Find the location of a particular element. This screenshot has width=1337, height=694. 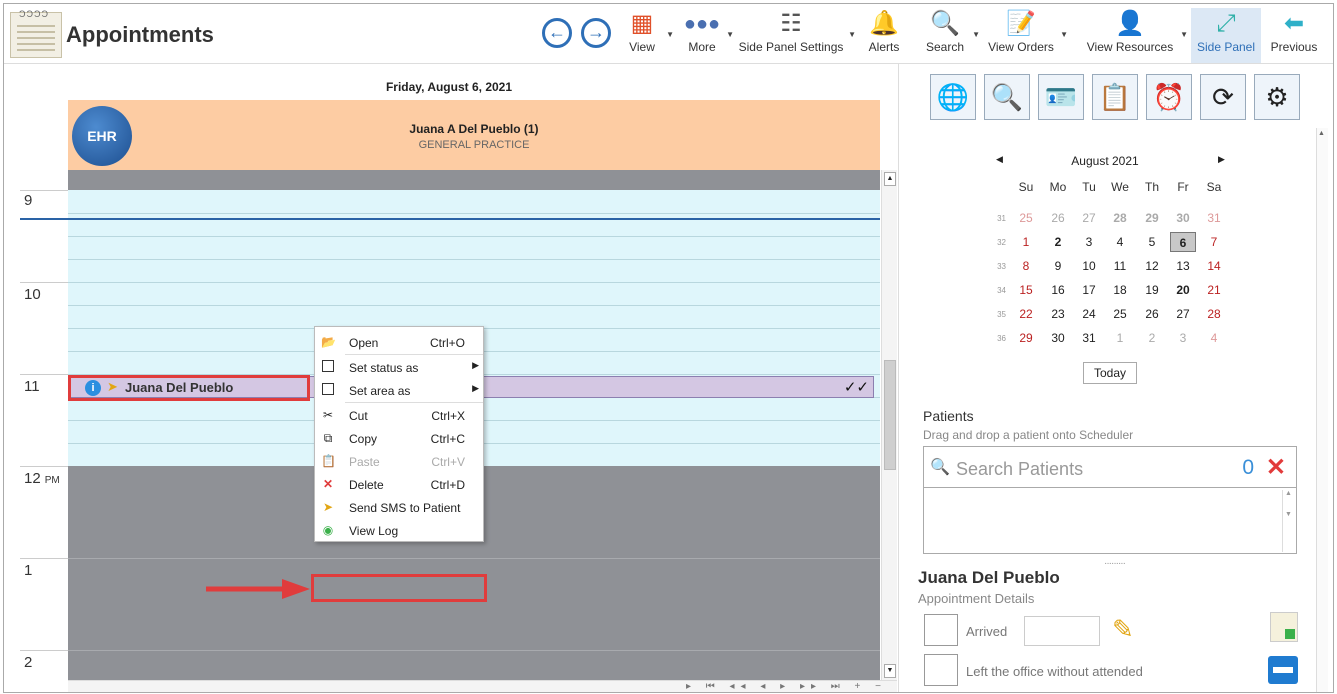

alarm-clock-icon: ⏰ is located at coordinates (1169, 97).